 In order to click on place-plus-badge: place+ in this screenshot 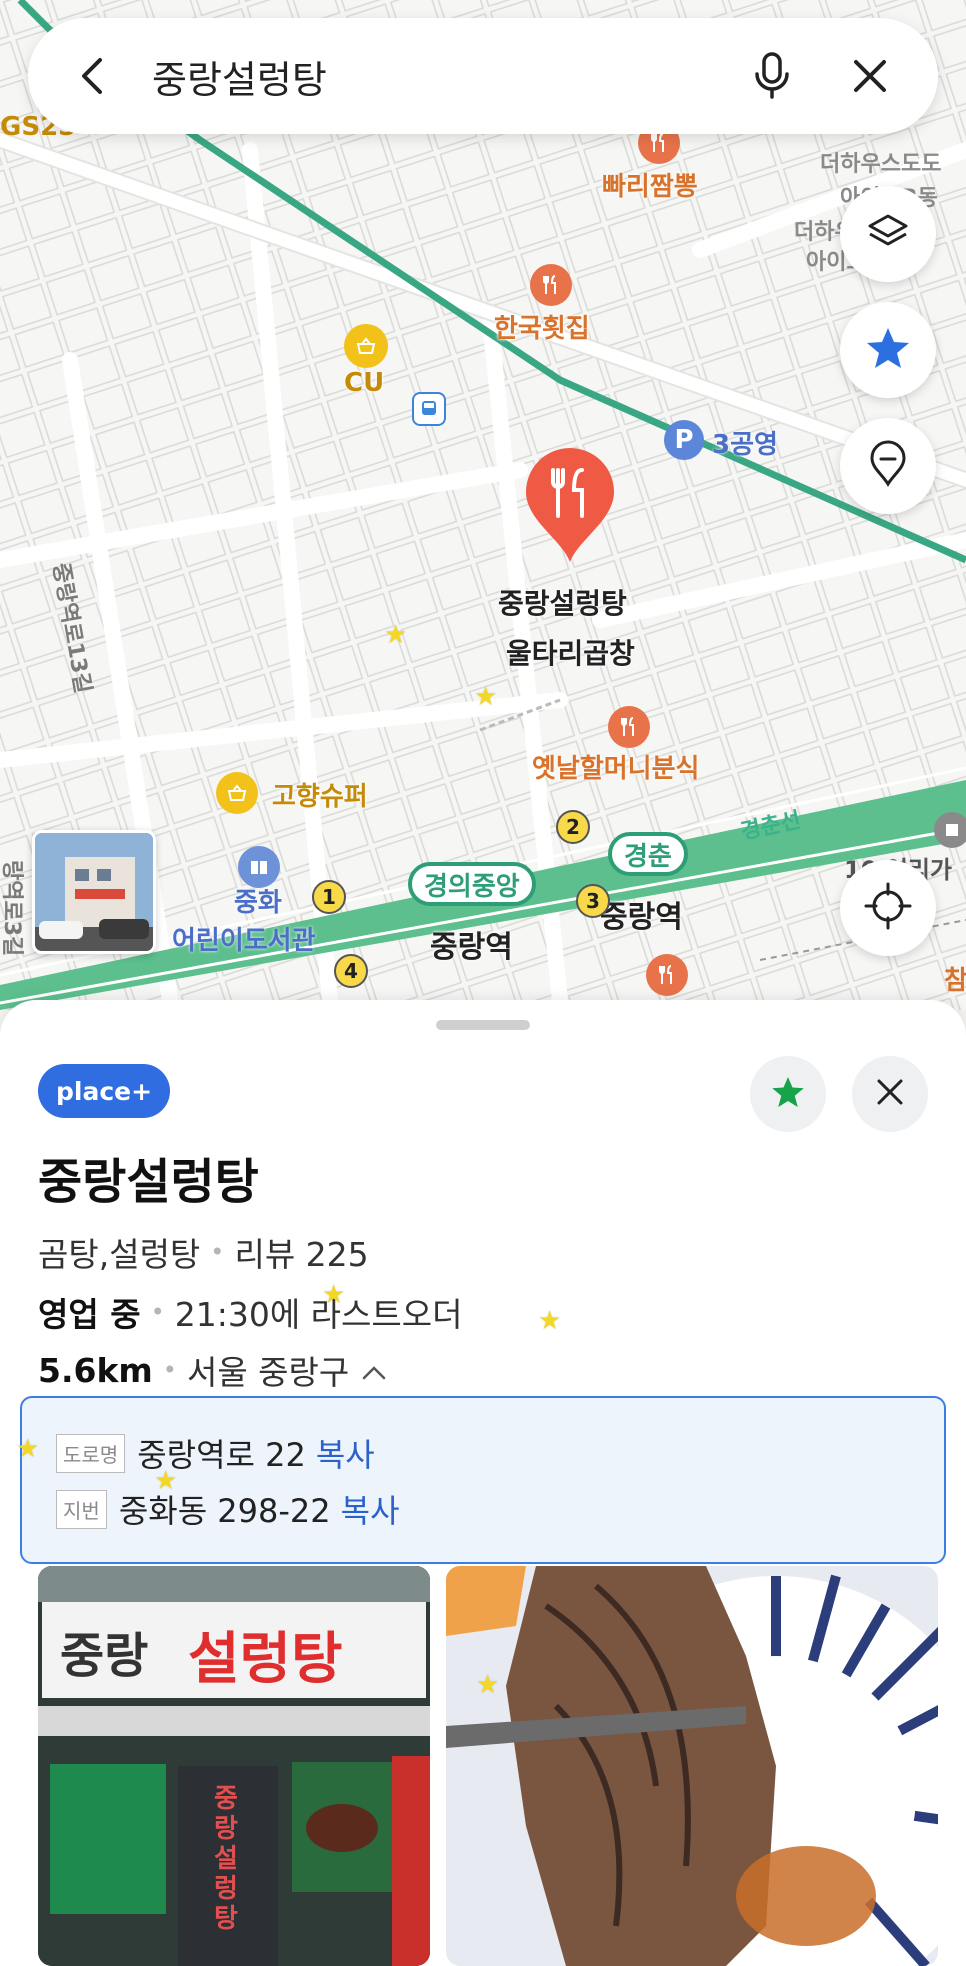, I will do `click(104, 1091)`.